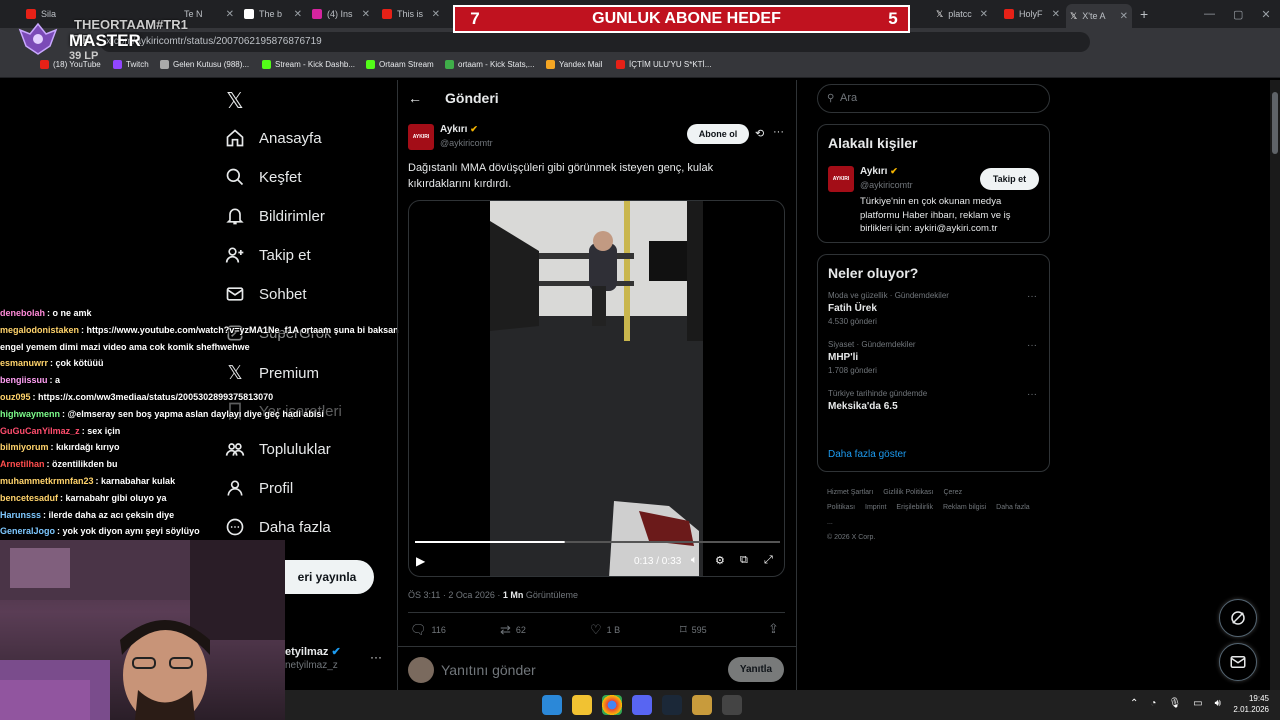 This screenshot has width=1280, height=720. What do you see at coordinates (275, 216) in the screenshot?
I see `nav-notifications: Bildirimler` at bounding box center [275, 216].